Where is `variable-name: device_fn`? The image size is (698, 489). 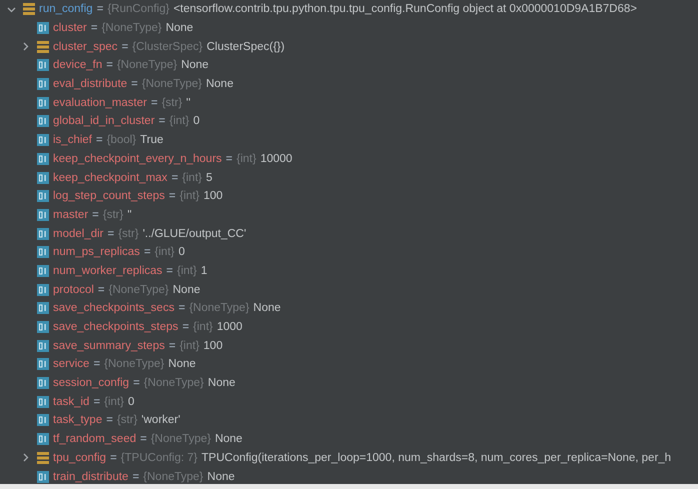 variable-name: device_fn is located at coordinates (77, 65).